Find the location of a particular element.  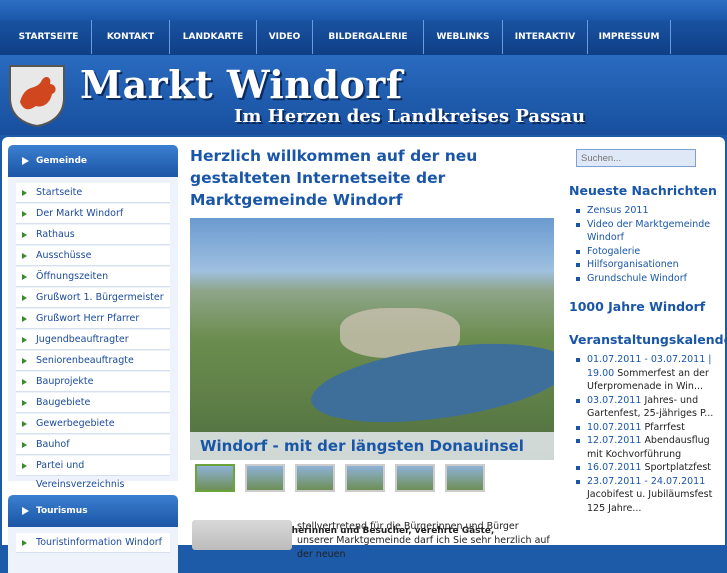

sidebar-item-bauprojekte: Bauprojekte is located at coordinates (93, 382).